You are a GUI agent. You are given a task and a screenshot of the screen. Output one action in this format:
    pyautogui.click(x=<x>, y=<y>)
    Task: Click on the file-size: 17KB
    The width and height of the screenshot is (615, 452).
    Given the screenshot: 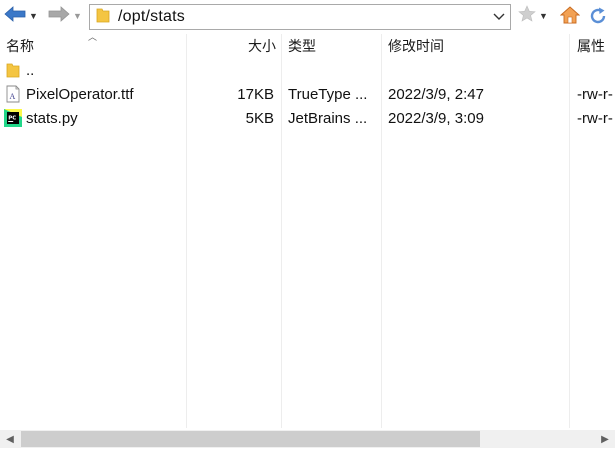 What is the action you would take?
    pyautogui.click(x=255, y=94)
    